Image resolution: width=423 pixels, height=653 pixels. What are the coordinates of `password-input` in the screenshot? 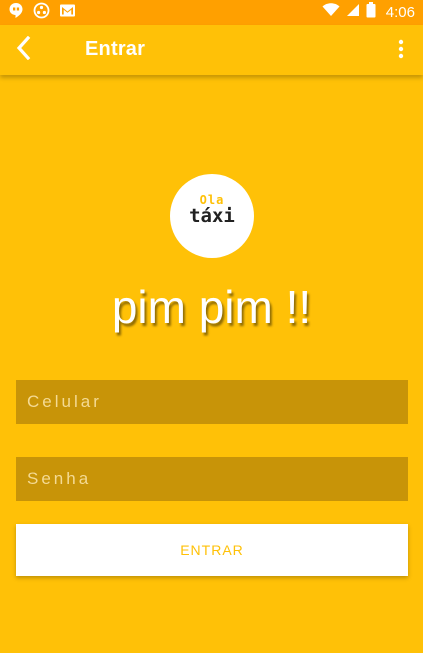 It's located at (212, 479).